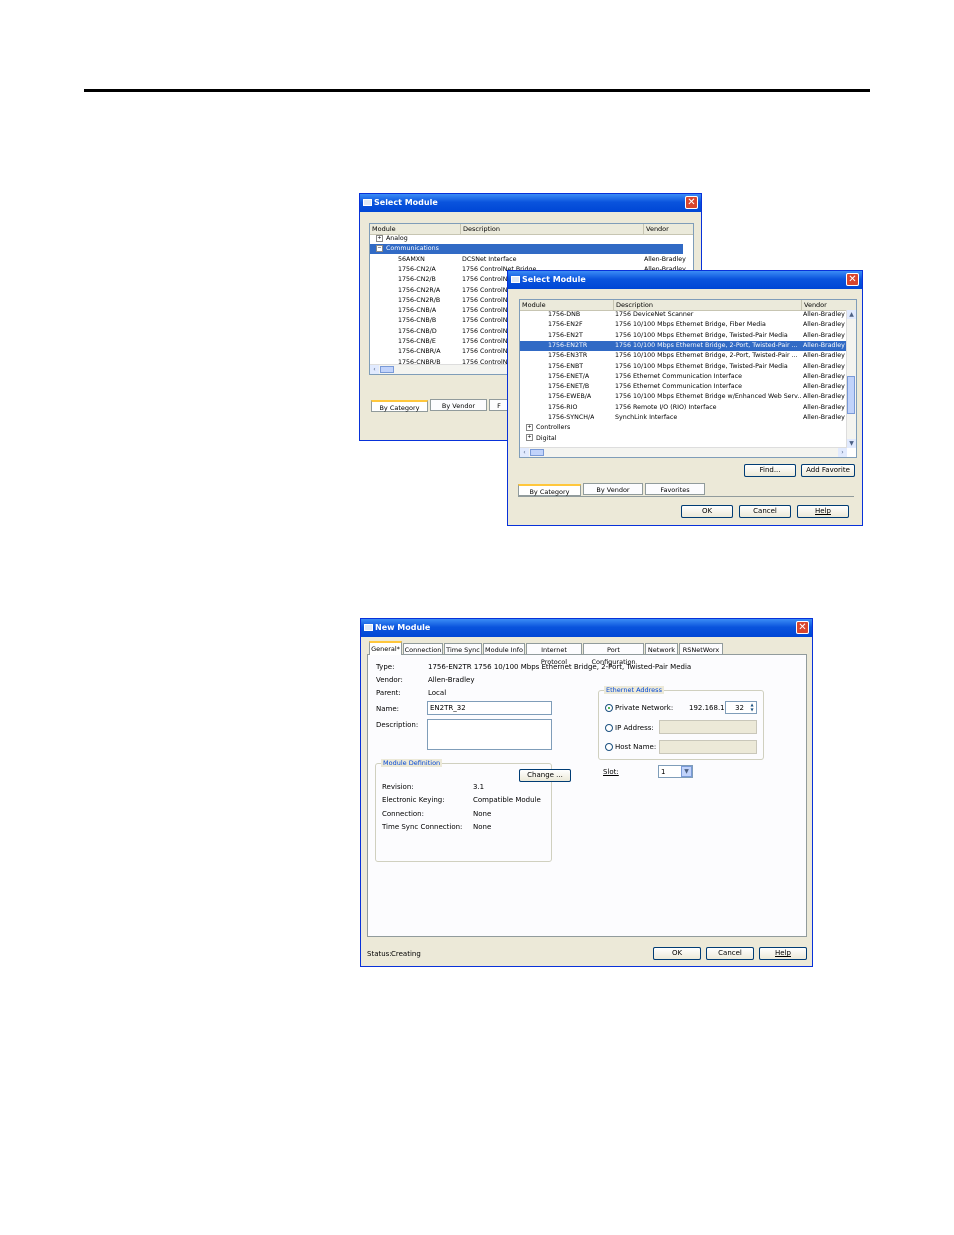 The image size is (954, 1235). What do you see at coordinates (489, 708) in the screenshot?
I see `name-field: EN2TR_32` at bounding box center [489, 708].